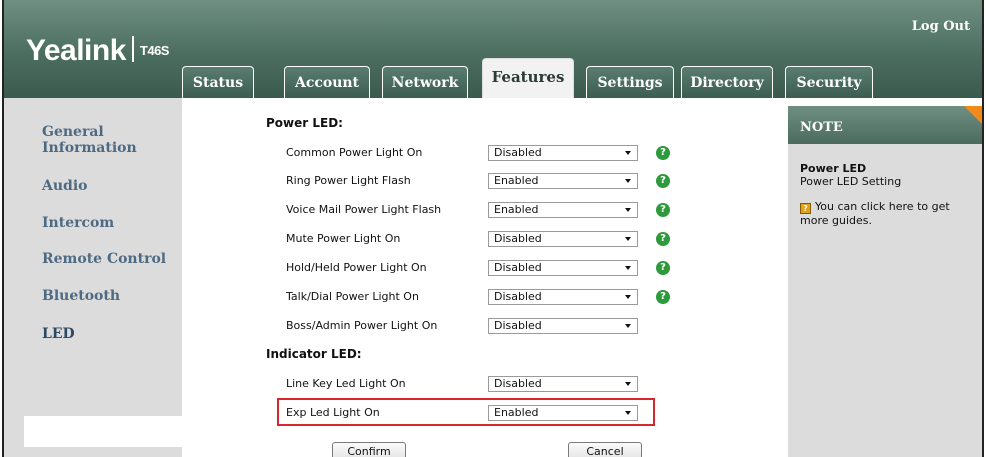 This screenshot has width=986, height=457. Describe the element at coordinates (516, 209) in the screenshot. I see `voice-mail-power-light-value: Enabled` at that location.